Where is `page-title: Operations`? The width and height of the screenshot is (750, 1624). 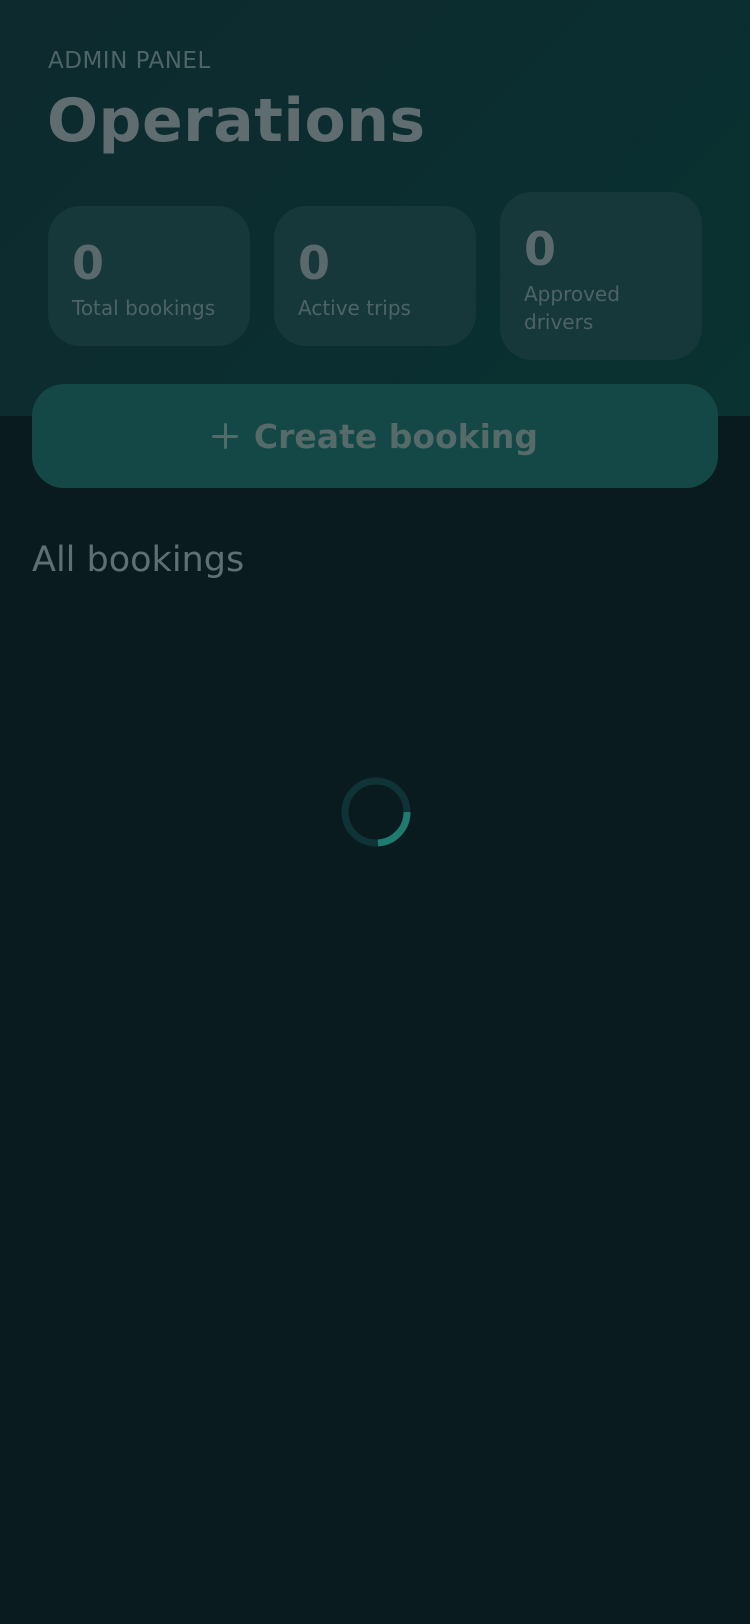
page-title: Operations is located at coordinates (236, 121).